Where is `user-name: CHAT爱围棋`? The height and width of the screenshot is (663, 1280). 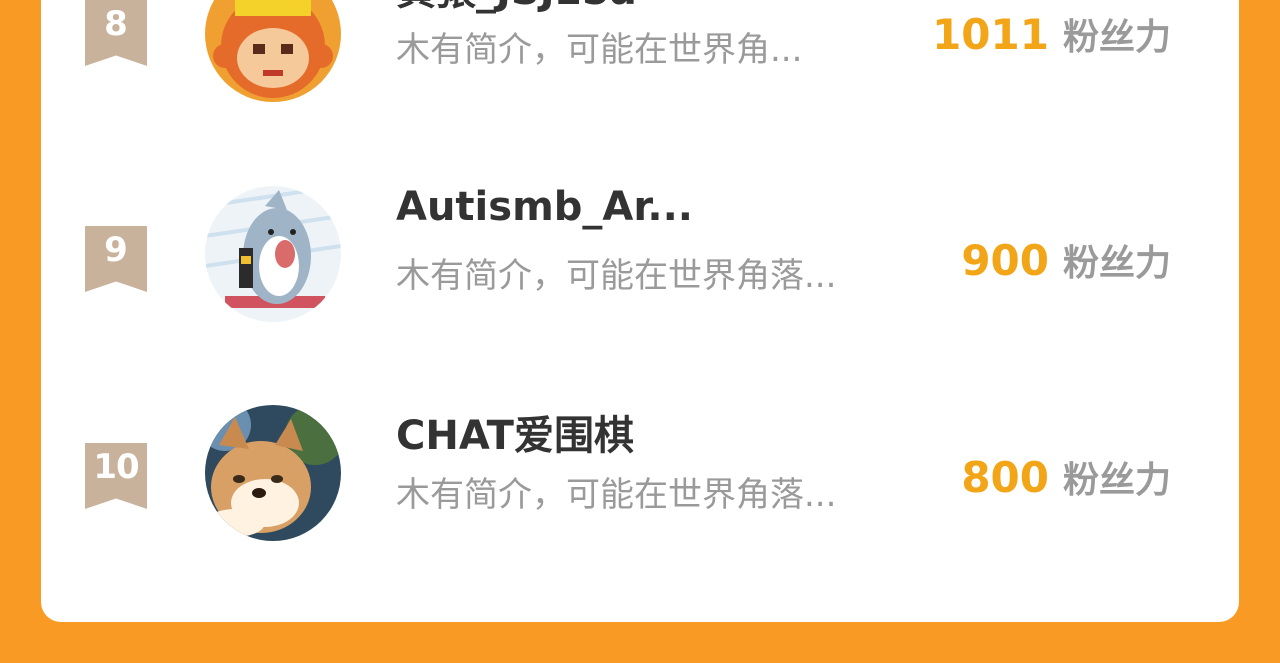
user-name: CHAT爱围棋 is located at coordinates (515, 432).